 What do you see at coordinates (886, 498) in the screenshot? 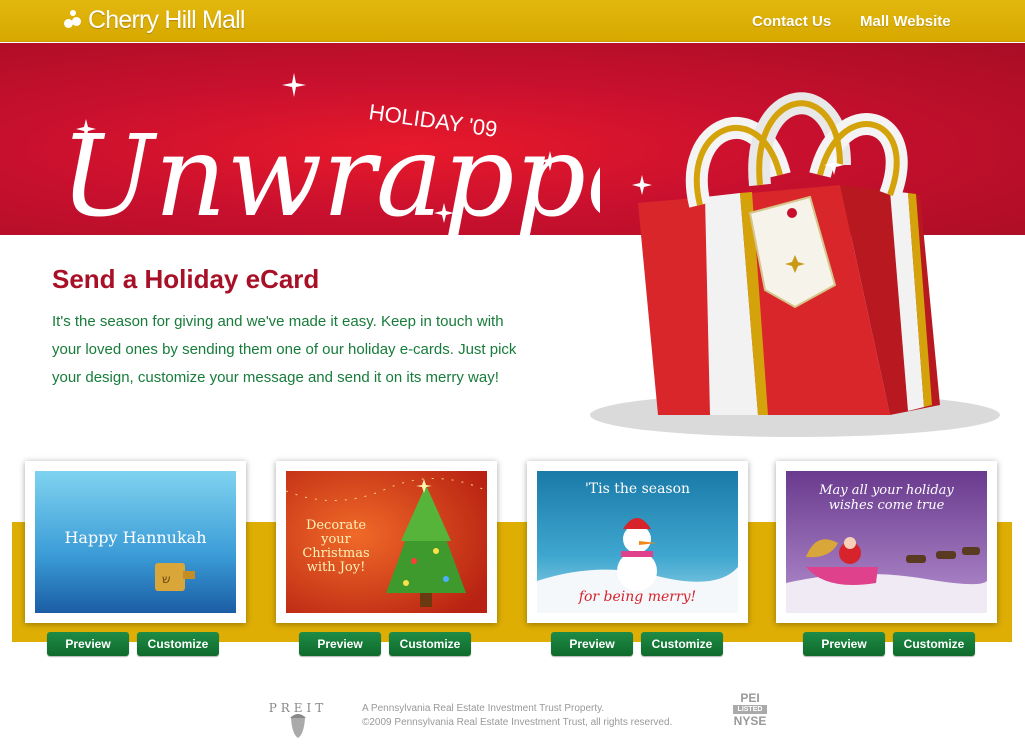
I see `ecard-title: May all your holiday wishes come true` at bounding box center [886, 498].